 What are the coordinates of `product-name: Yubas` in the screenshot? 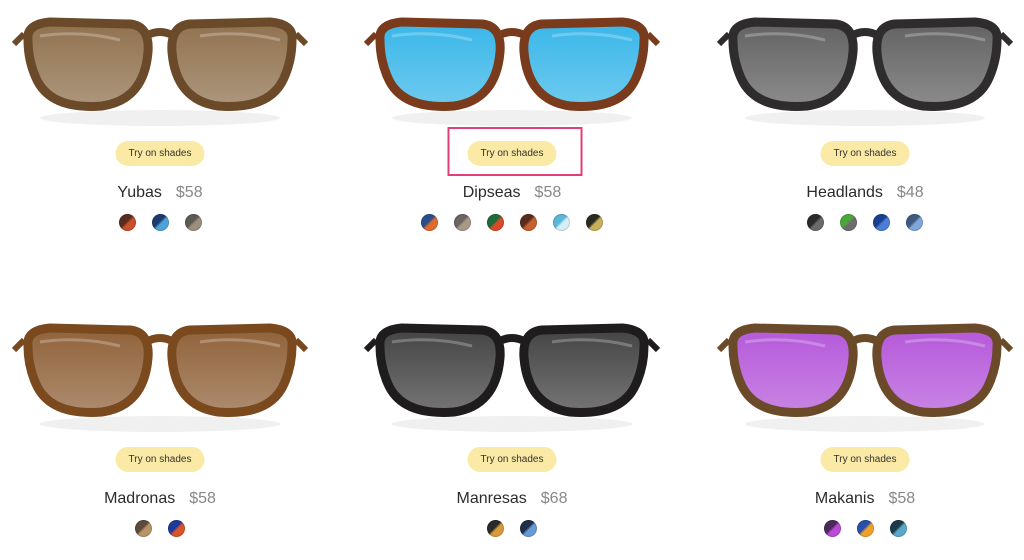 It's located at (139, 192).